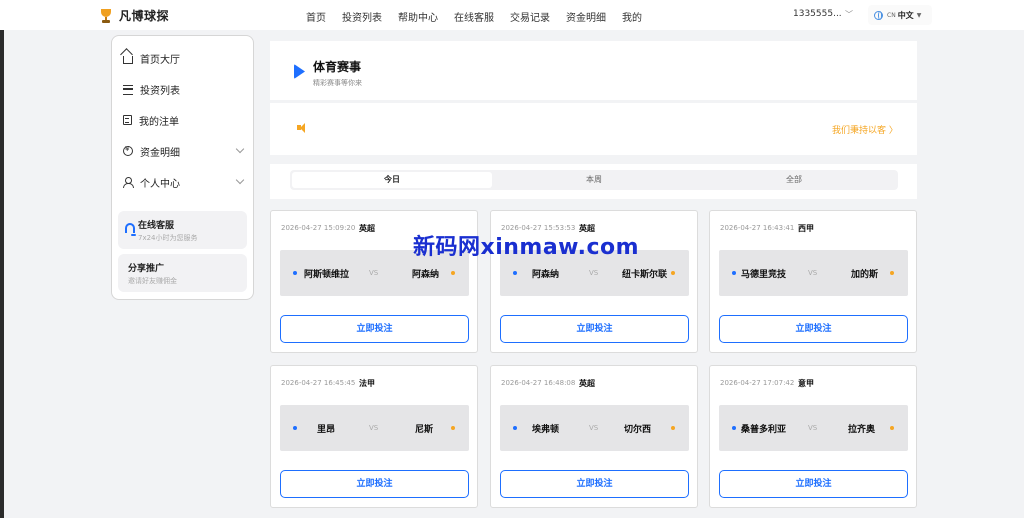  I want to click on period-tabs-panel: 今日 本周 全部, so click(593, 181).